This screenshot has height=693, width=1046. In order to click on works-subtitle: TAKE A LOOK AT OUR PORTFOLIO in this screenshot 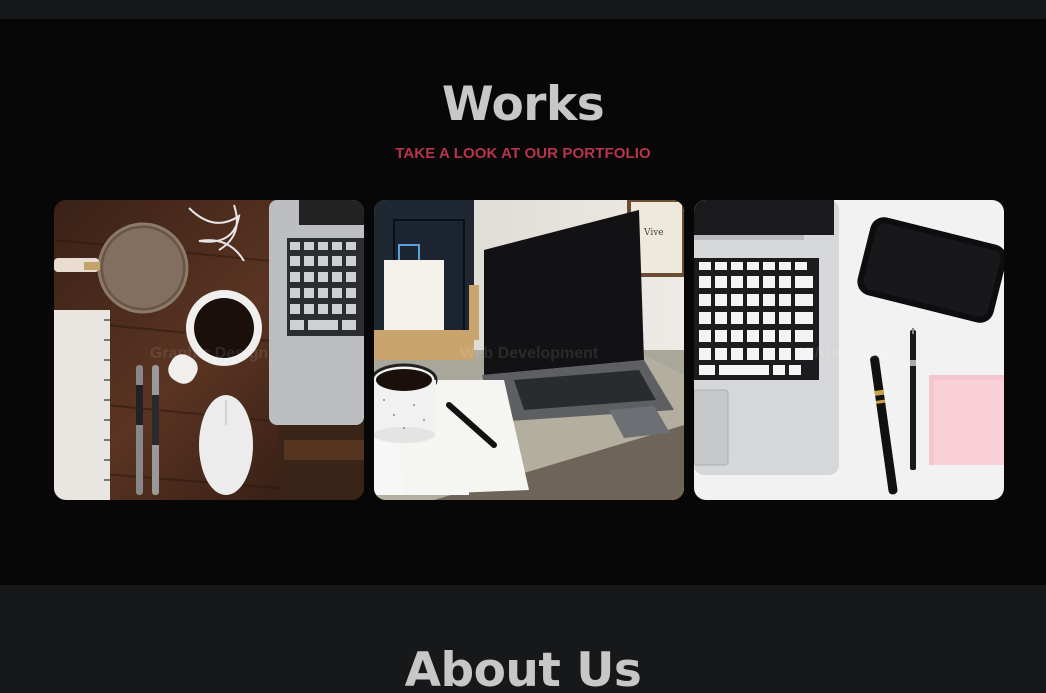, I will do `click(523, 153)`.